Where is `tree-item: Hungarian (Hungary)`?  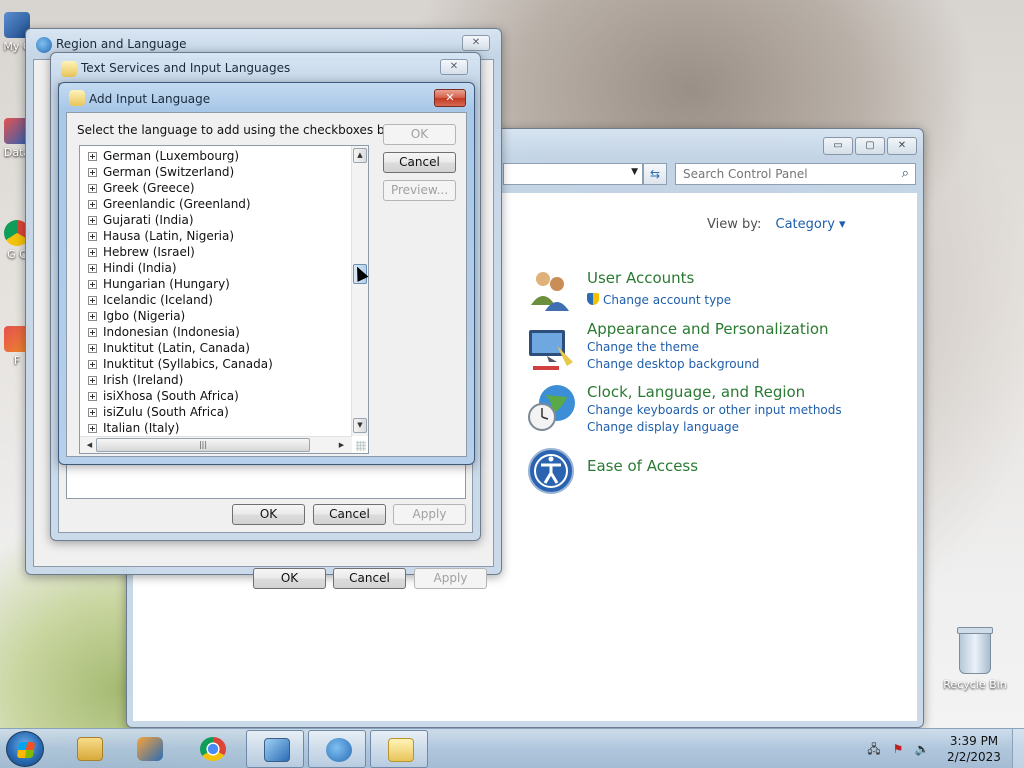 tree-item: Hungarian (Hungary) is located at coordinates (215, 284).